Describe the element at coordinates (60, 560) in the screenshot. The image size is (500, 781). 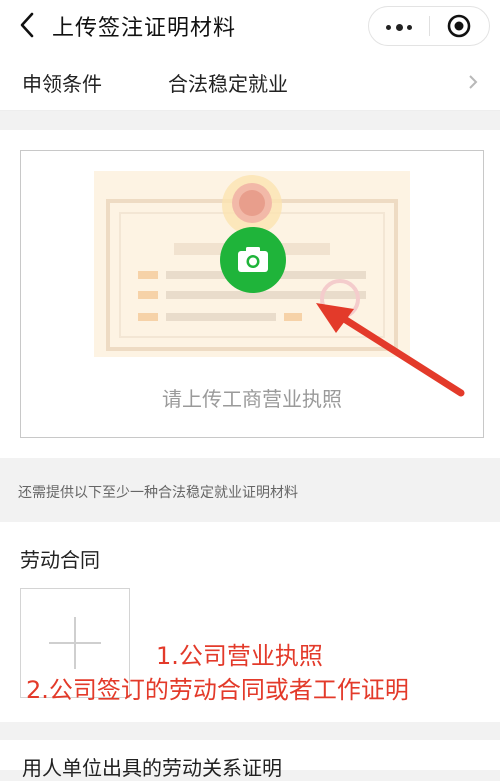
I see `contract-title: 劳动合同` at that location.